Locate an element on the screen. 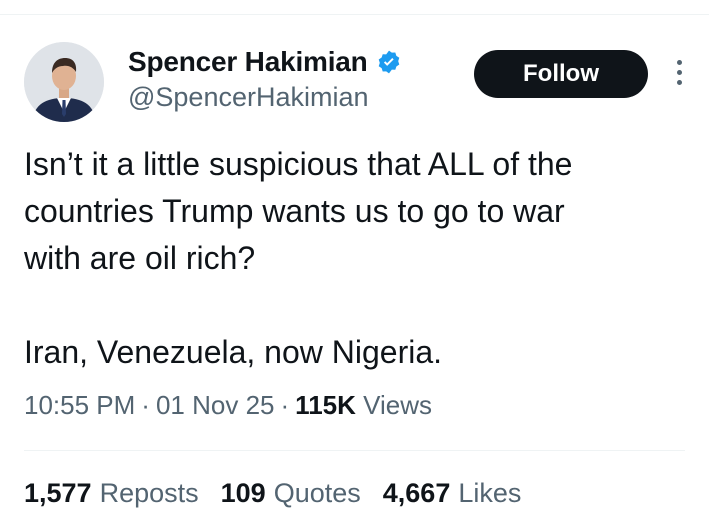  display-name: Spencer Hakimian is located at coordinates (248, 62).